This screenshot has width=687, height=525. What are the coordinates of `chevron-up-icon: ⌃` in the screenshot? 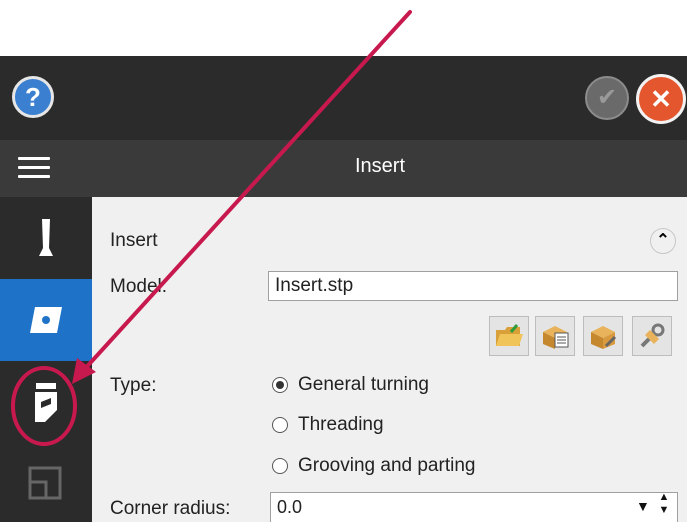 It's located at (663, 241).